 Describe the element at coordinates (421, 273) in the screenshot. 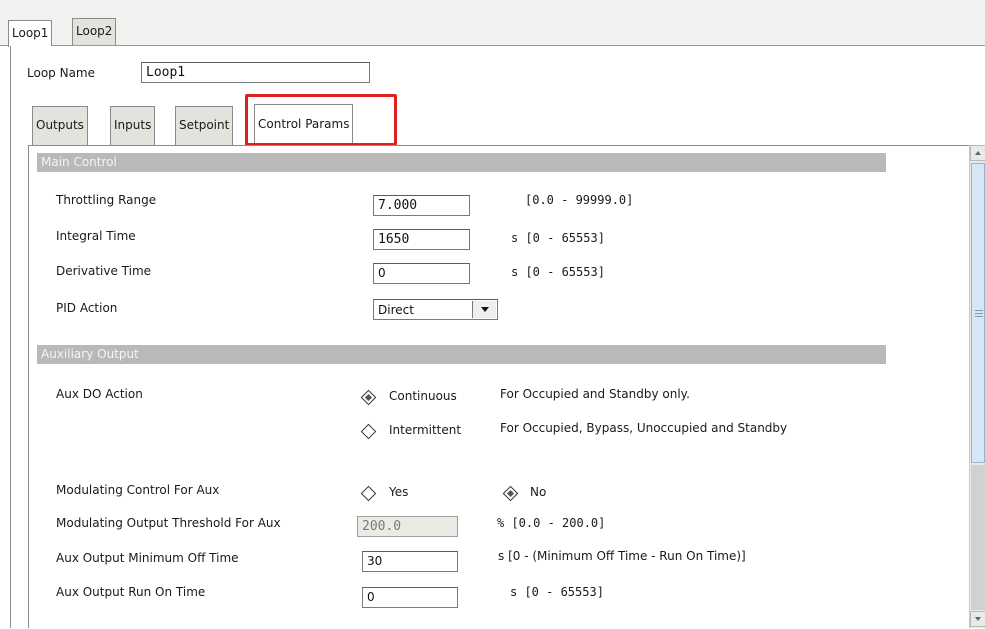

I see `derivative-time-field: 0` at that location.